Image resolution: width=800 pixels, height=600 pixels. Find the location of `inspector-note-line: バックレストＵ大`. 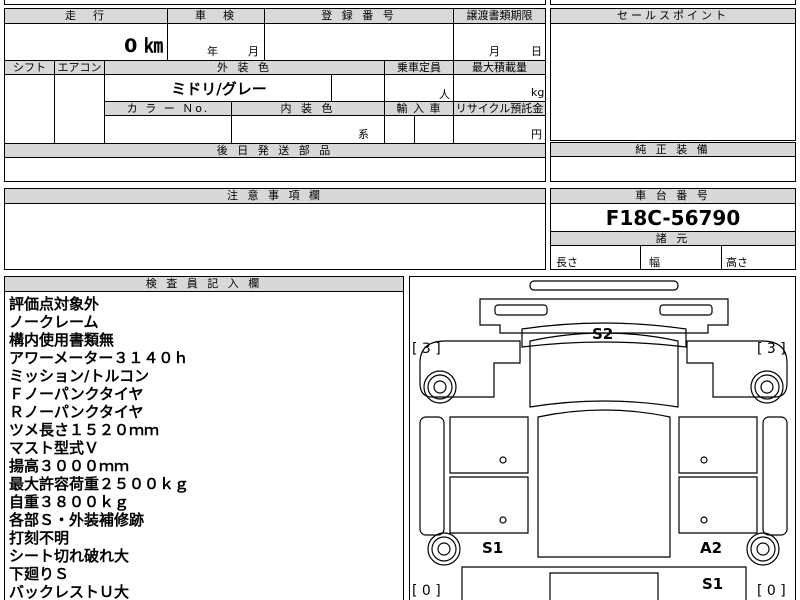

inspector-note-line: バックレストＵ大 is located at coordinates (69, 591).